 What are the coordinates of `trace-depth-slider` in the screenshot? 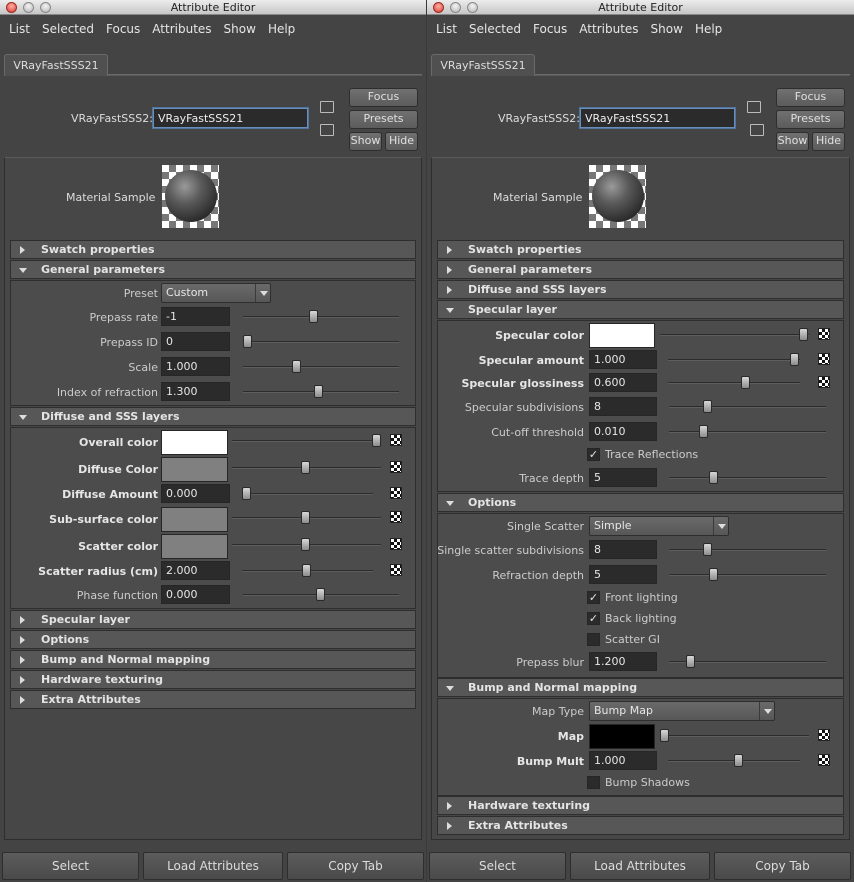 It's located at (747, 477).